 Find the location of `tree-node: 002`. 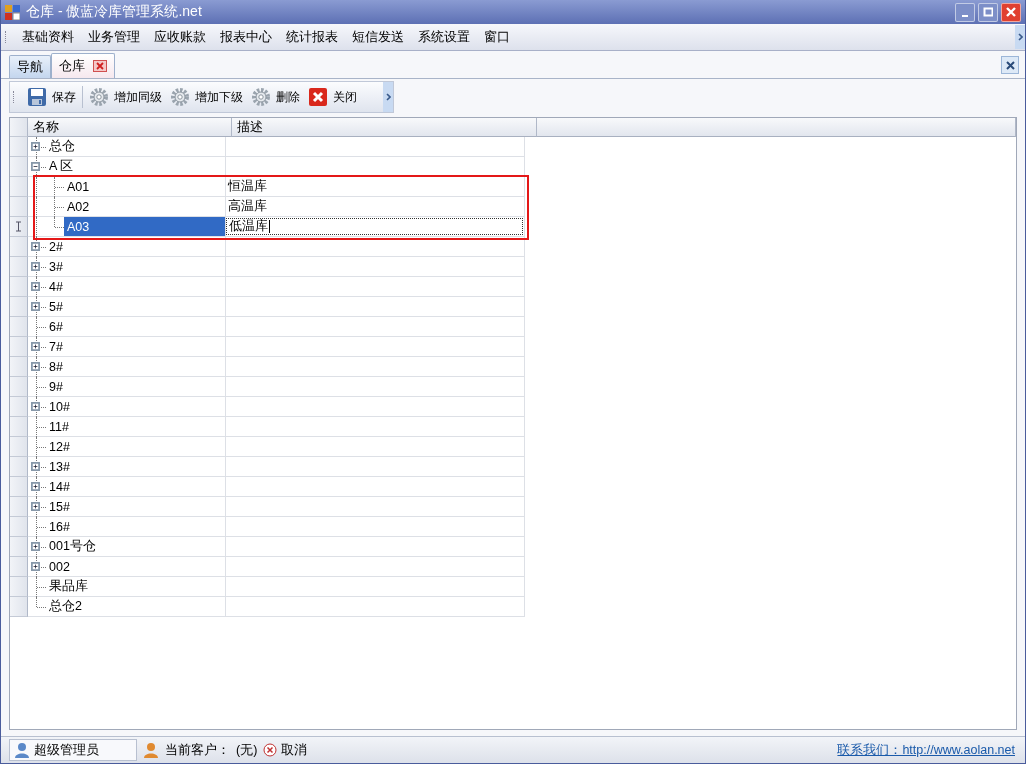

tree-node: 002 is located at coordinates (59, 566).